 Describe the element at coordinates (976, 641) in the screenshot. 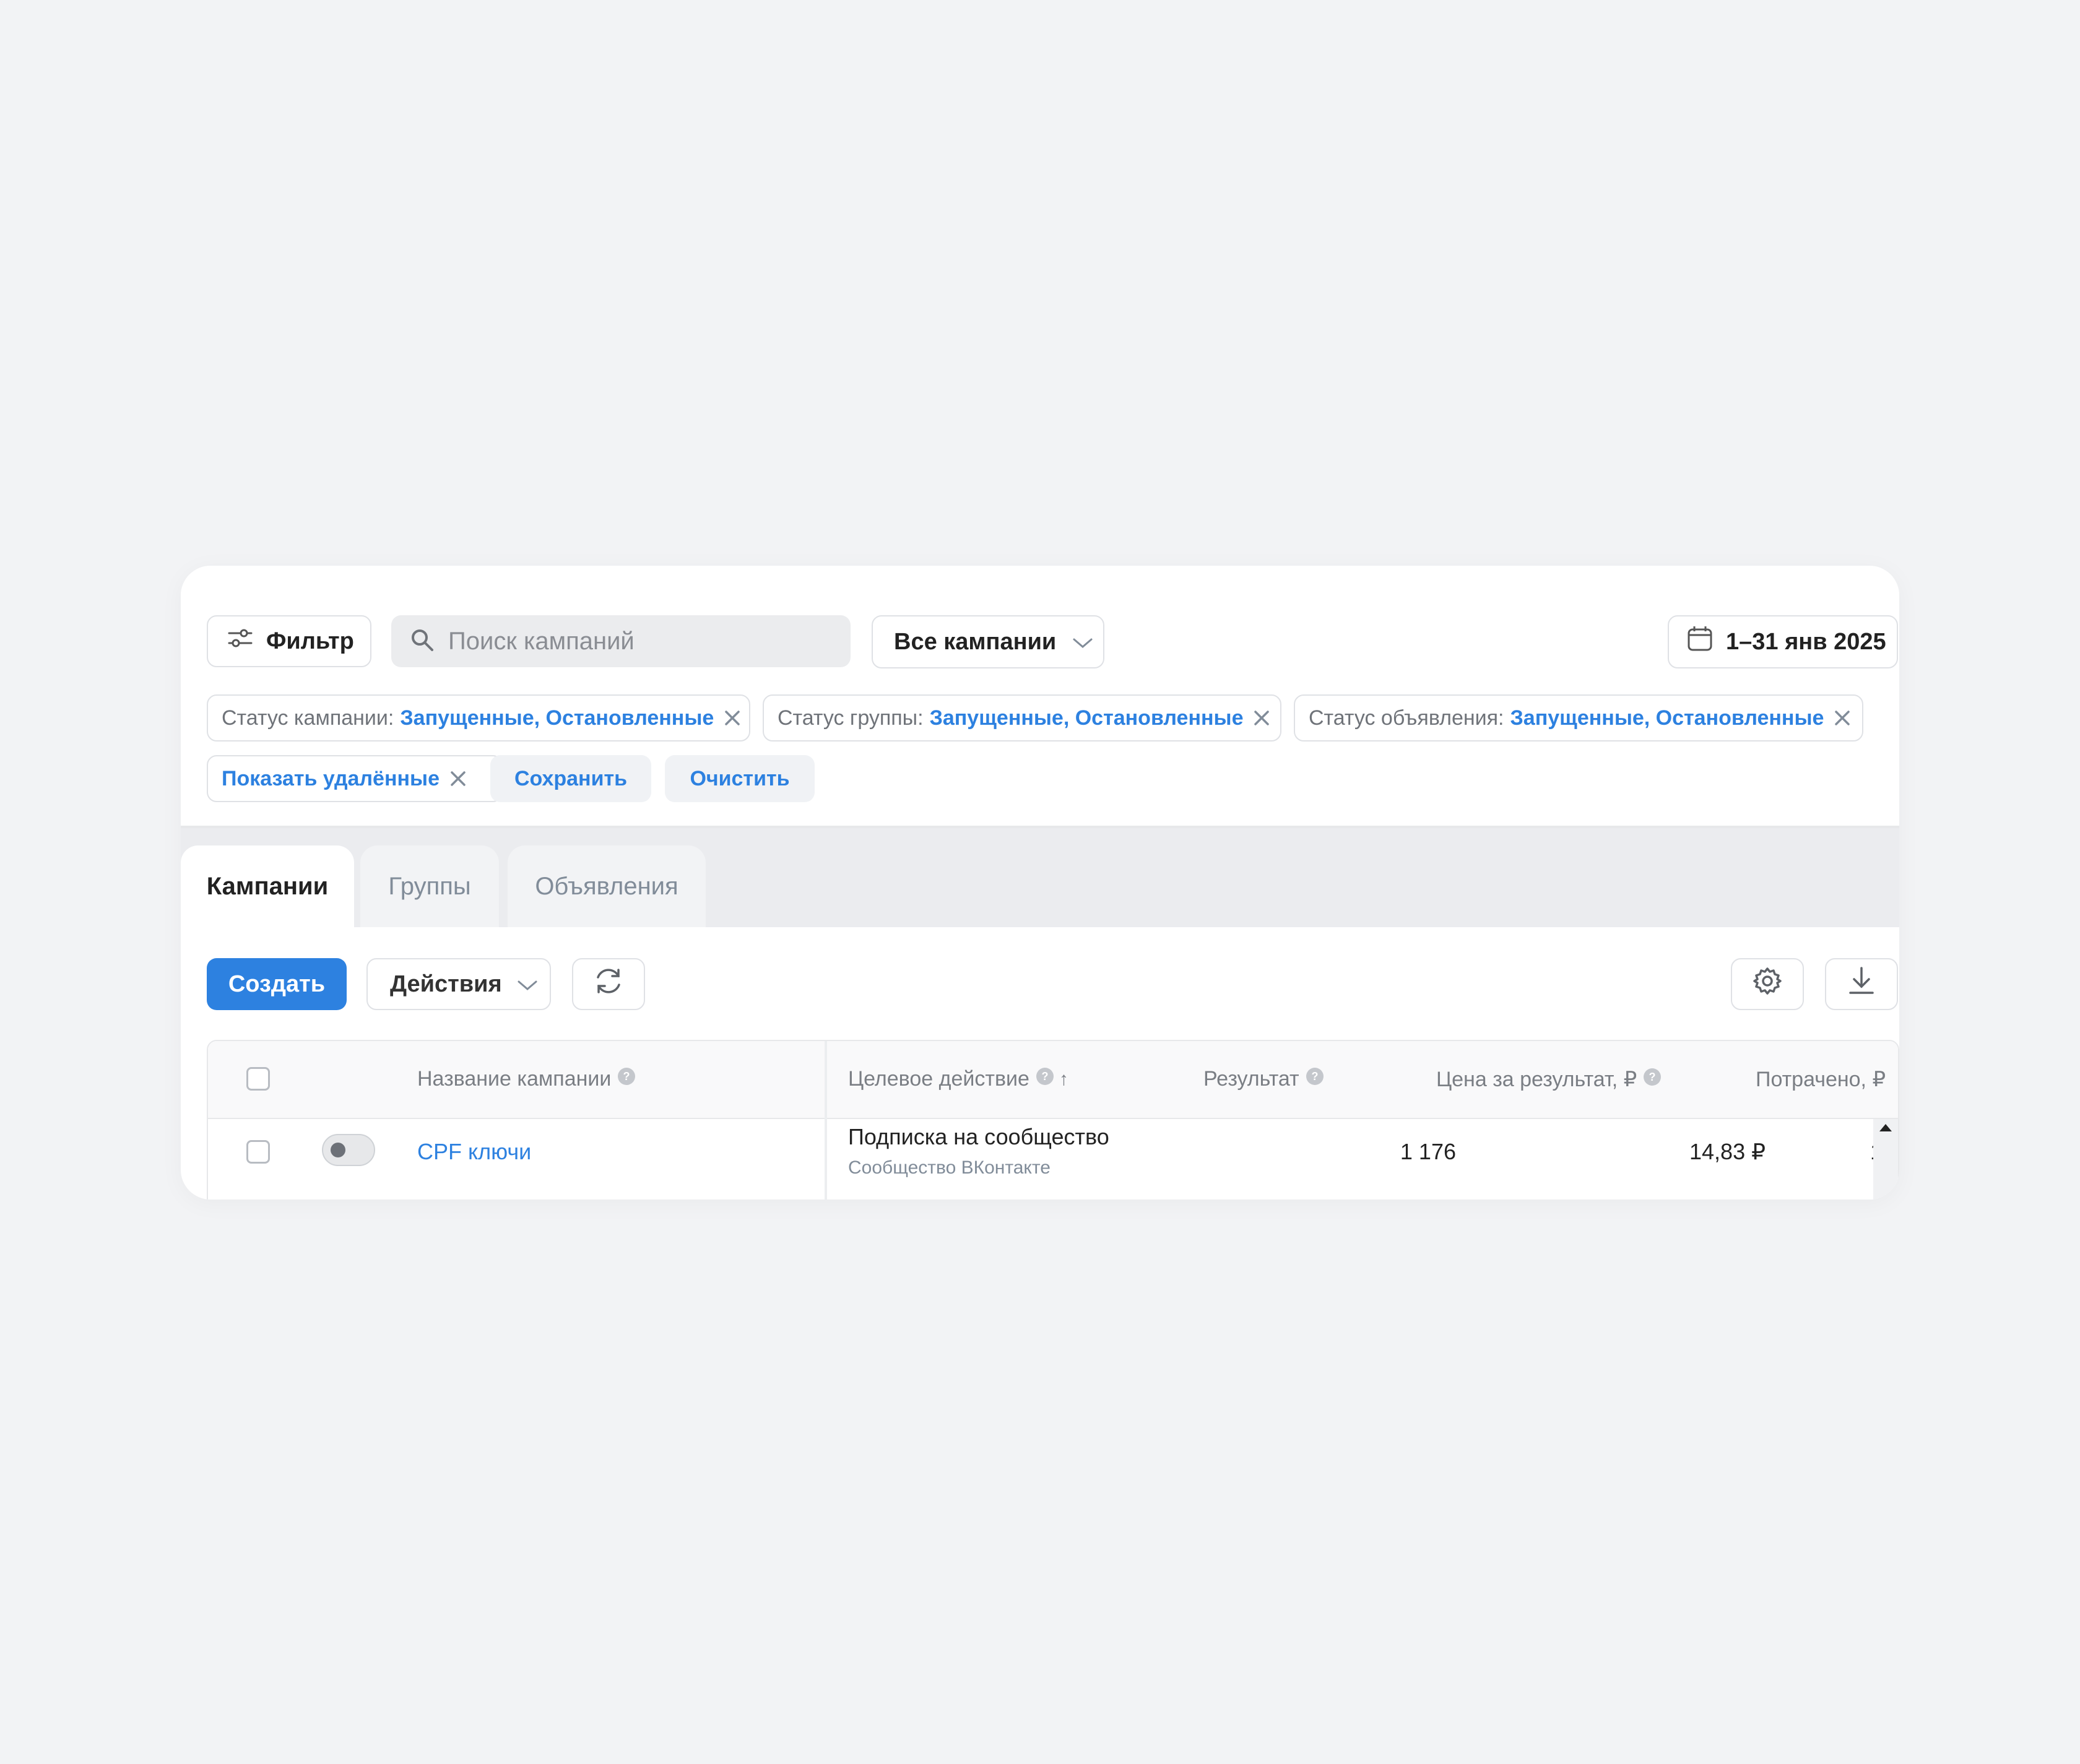

I see `campaigns-dropdown-label: Все кампании` at that location.